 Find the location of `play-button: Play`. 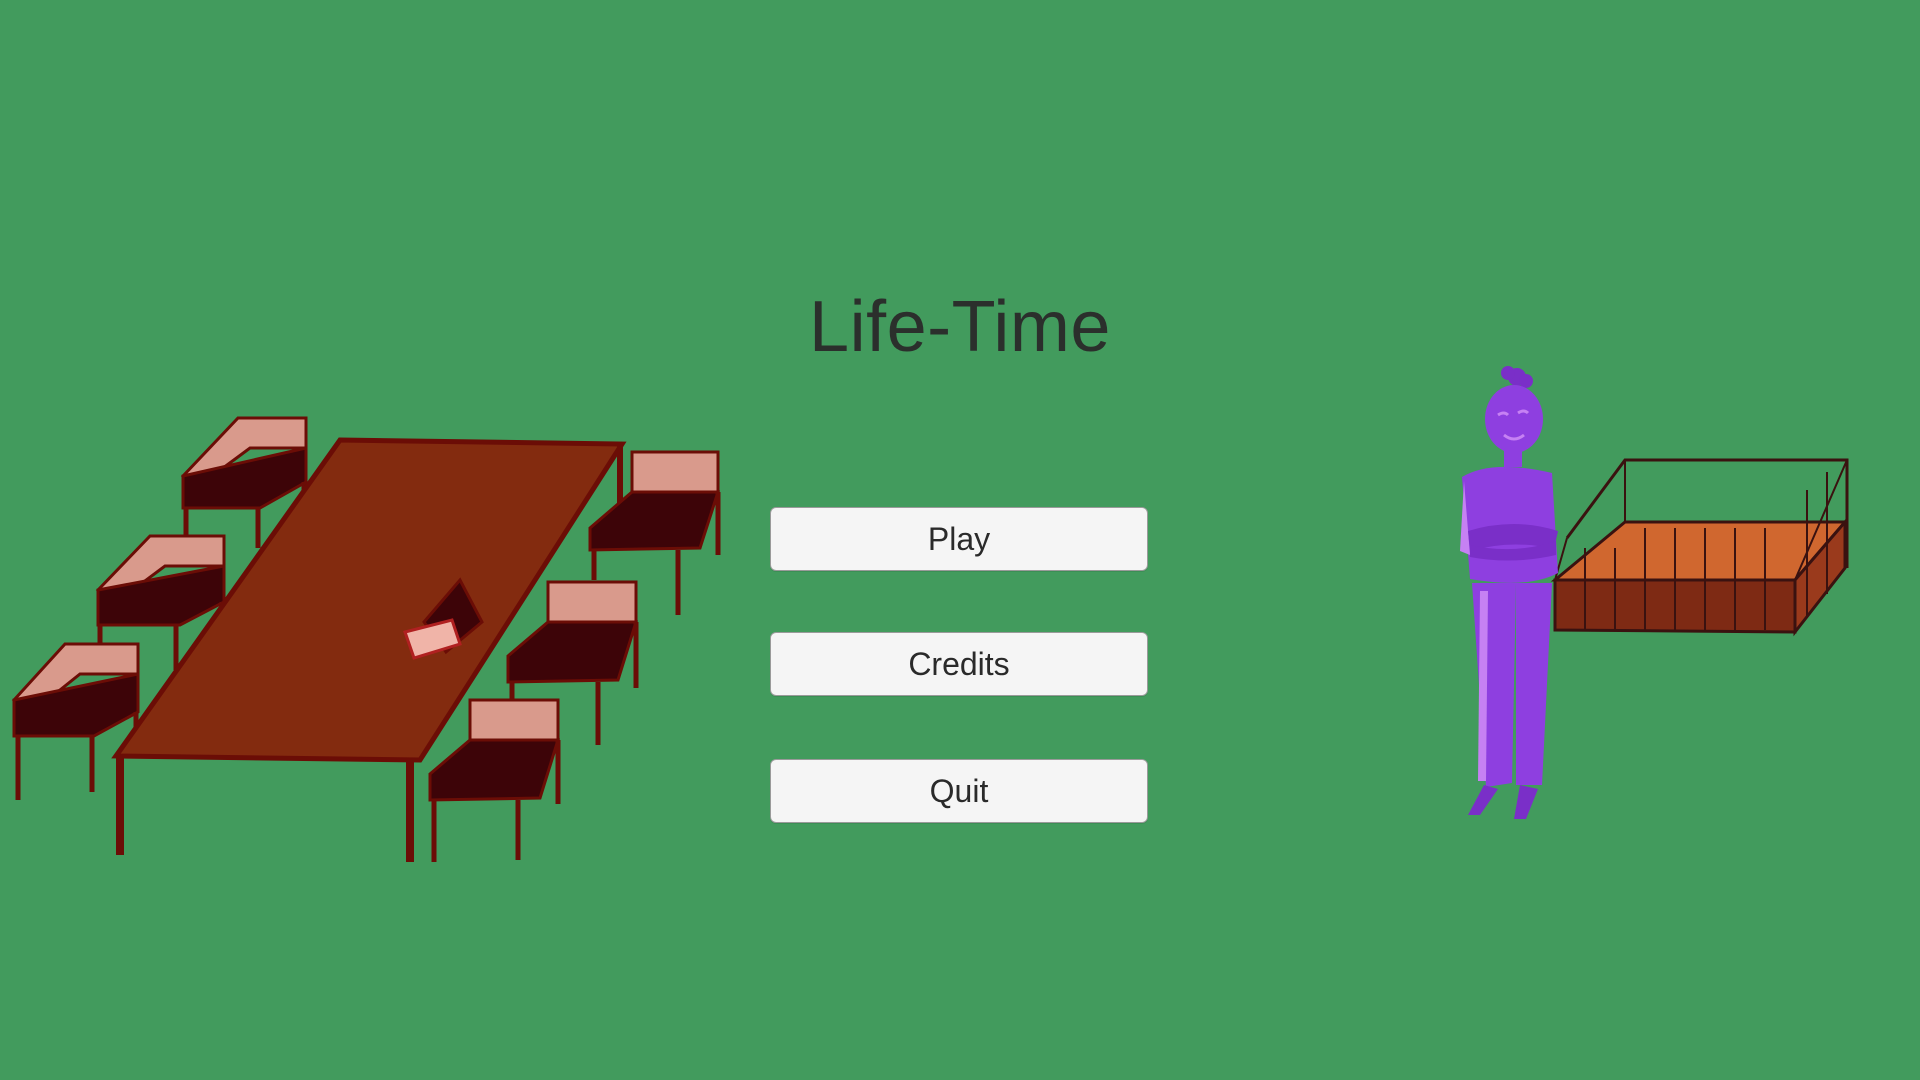

play-button: Play is located at coordinates (959, 539).